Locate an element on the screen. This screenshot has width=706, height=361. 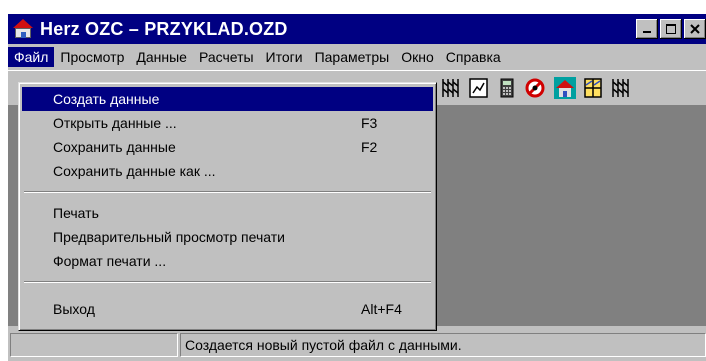
menu-item-open-data: Открыть данные ... F3 is located at coordinates (227, 123).